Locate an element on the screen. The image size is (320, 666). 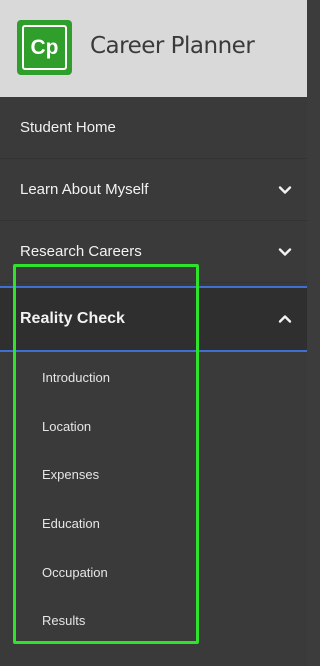
sidebar-item-student-home: Student Home is located at coordinates (153, 128).